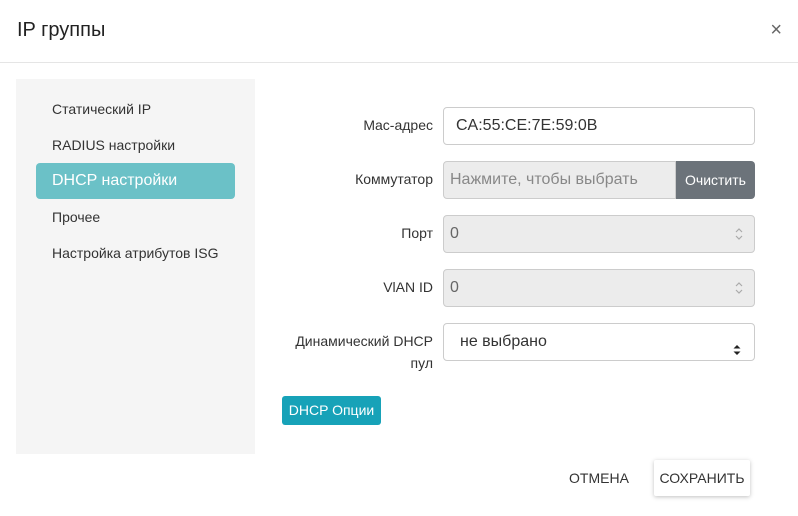  I want to click on dhcp-options-button: DHCP Опции, so click(331, 410).